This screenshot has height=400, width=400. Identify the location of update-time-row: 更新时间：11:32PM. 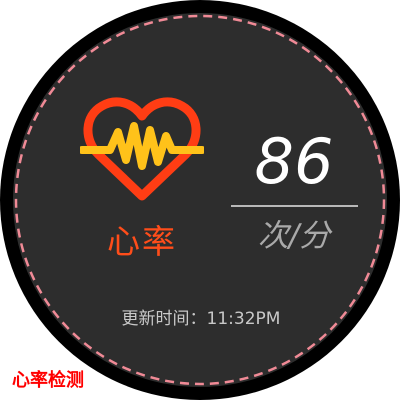
(201, 319).